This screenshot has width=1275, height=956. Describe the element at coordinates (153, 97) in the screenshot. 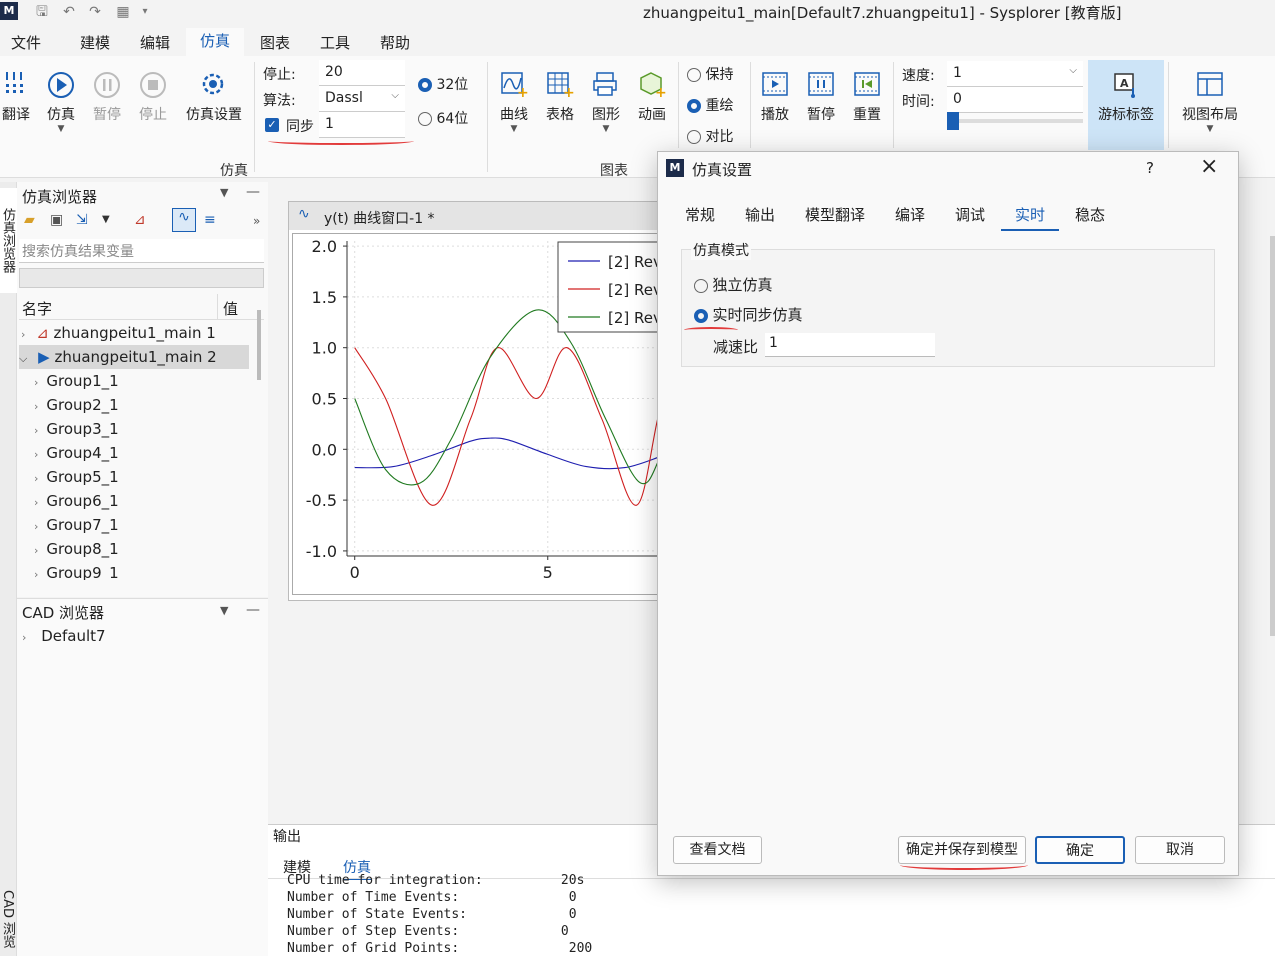

I see `stop-button: 停止` at that location.